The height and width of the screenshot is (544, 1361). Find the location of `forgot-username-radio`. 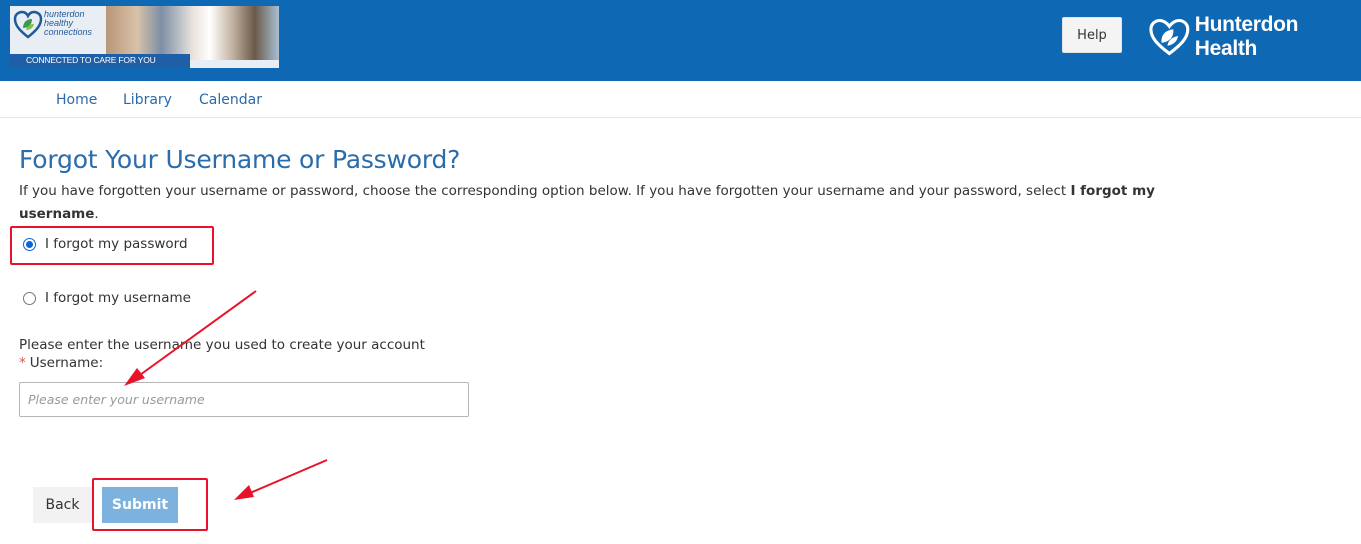

forgot-username-radio is located at coordinates (29, 298).